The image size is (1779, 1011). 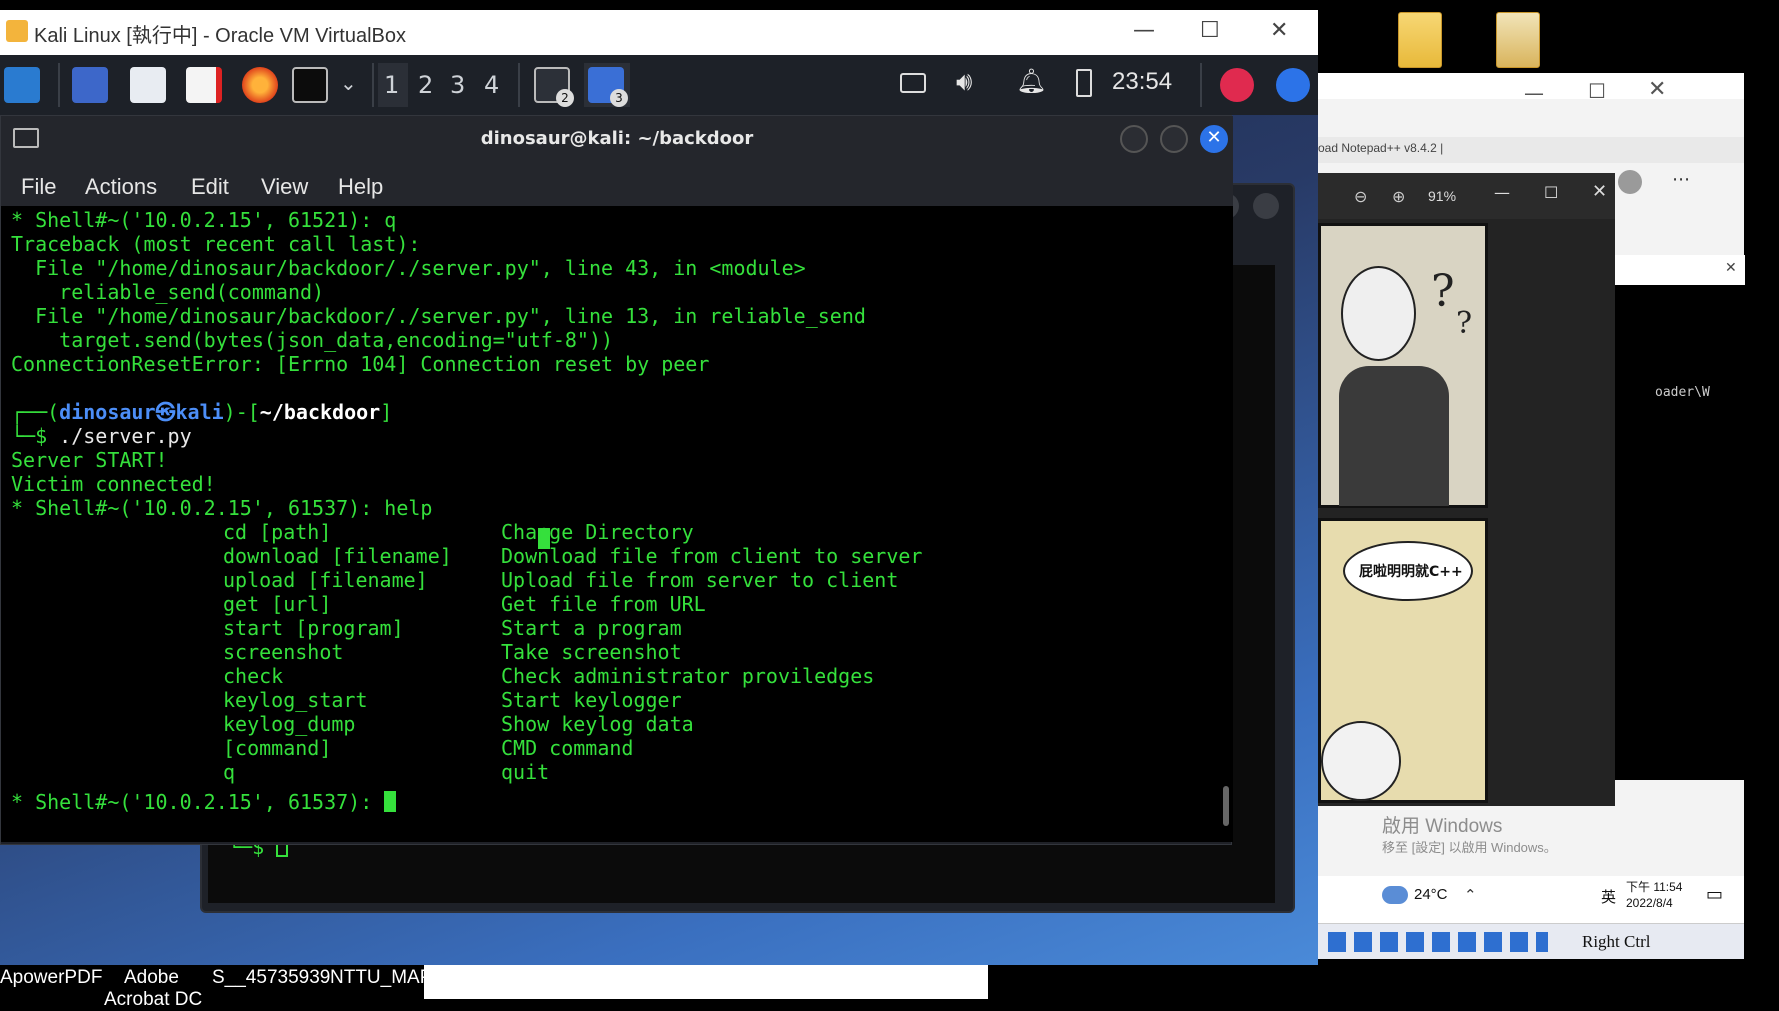 What do you see at coordinates (271, 978) in the screenshot?
I see `desktop-label-image: S__45735939` at bounding box center [271, 978].